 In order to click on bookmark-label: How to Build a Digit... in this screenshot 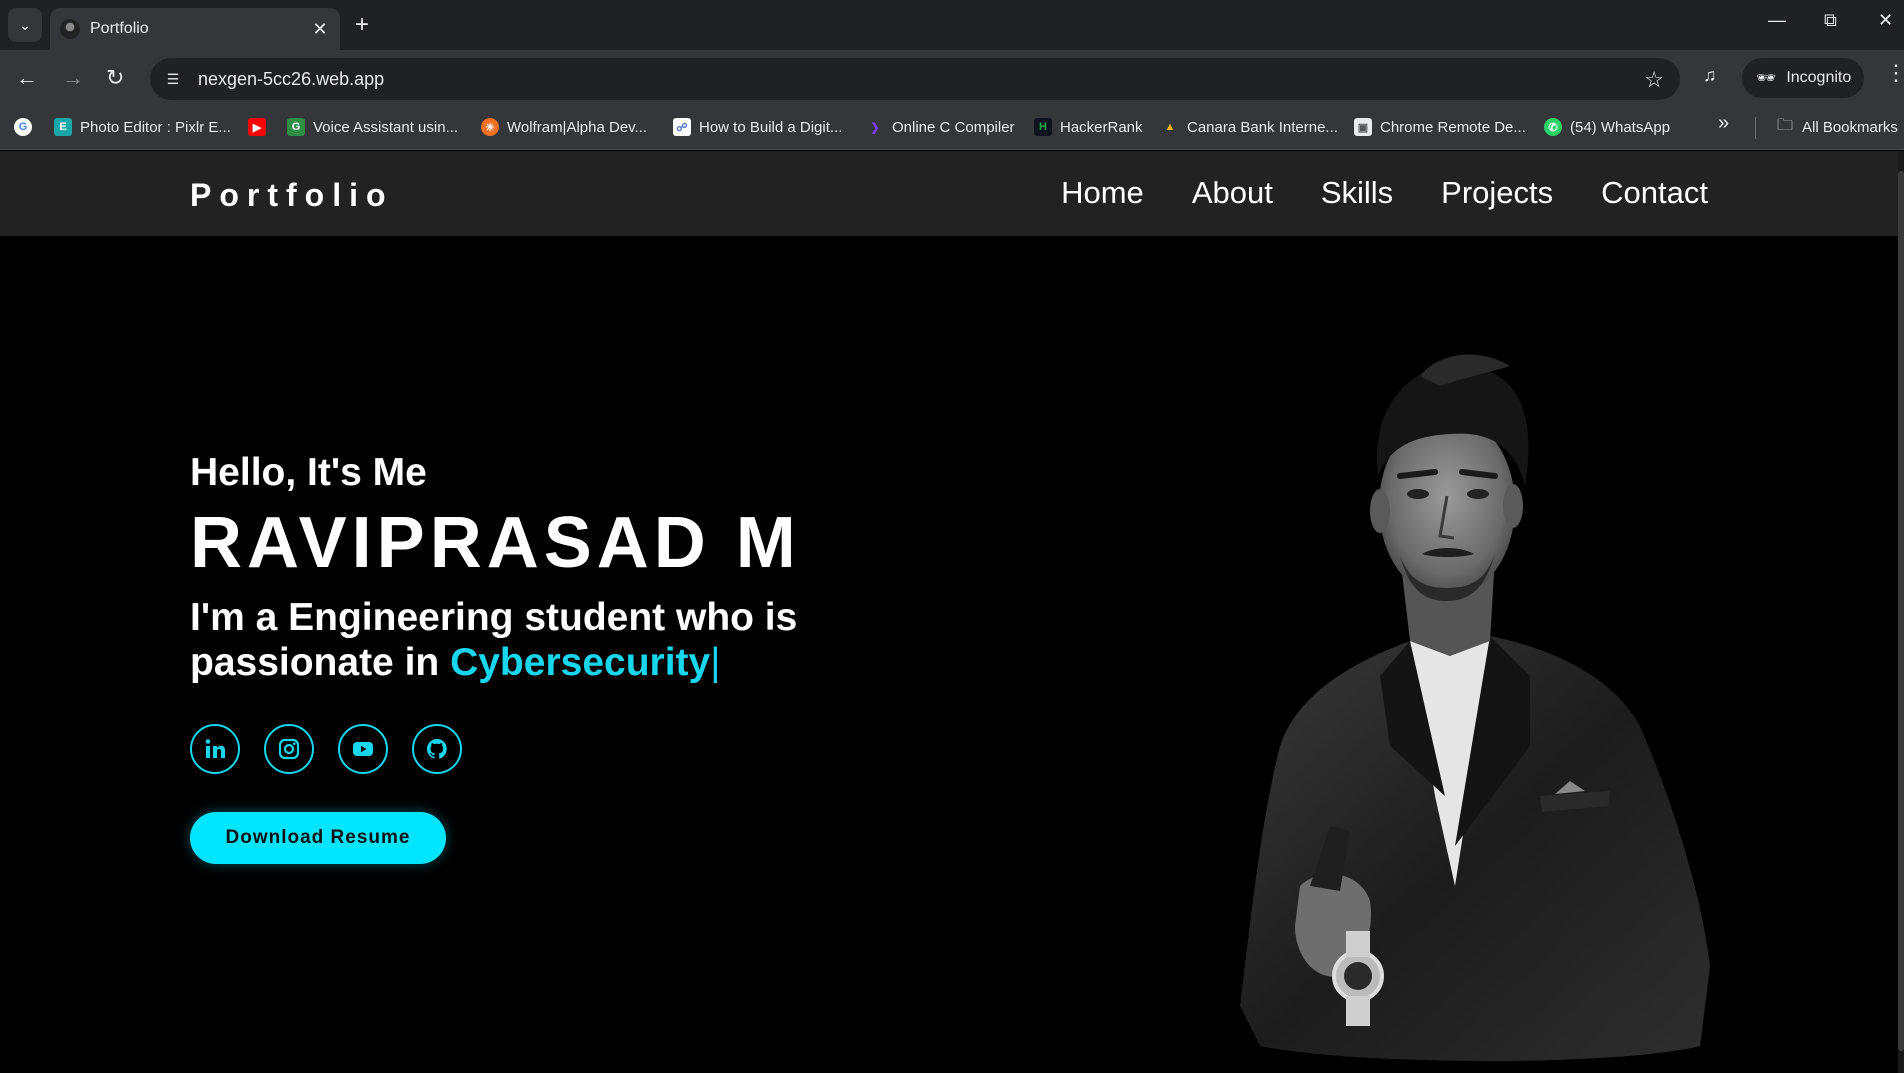, I will do `click(771, 127)`.